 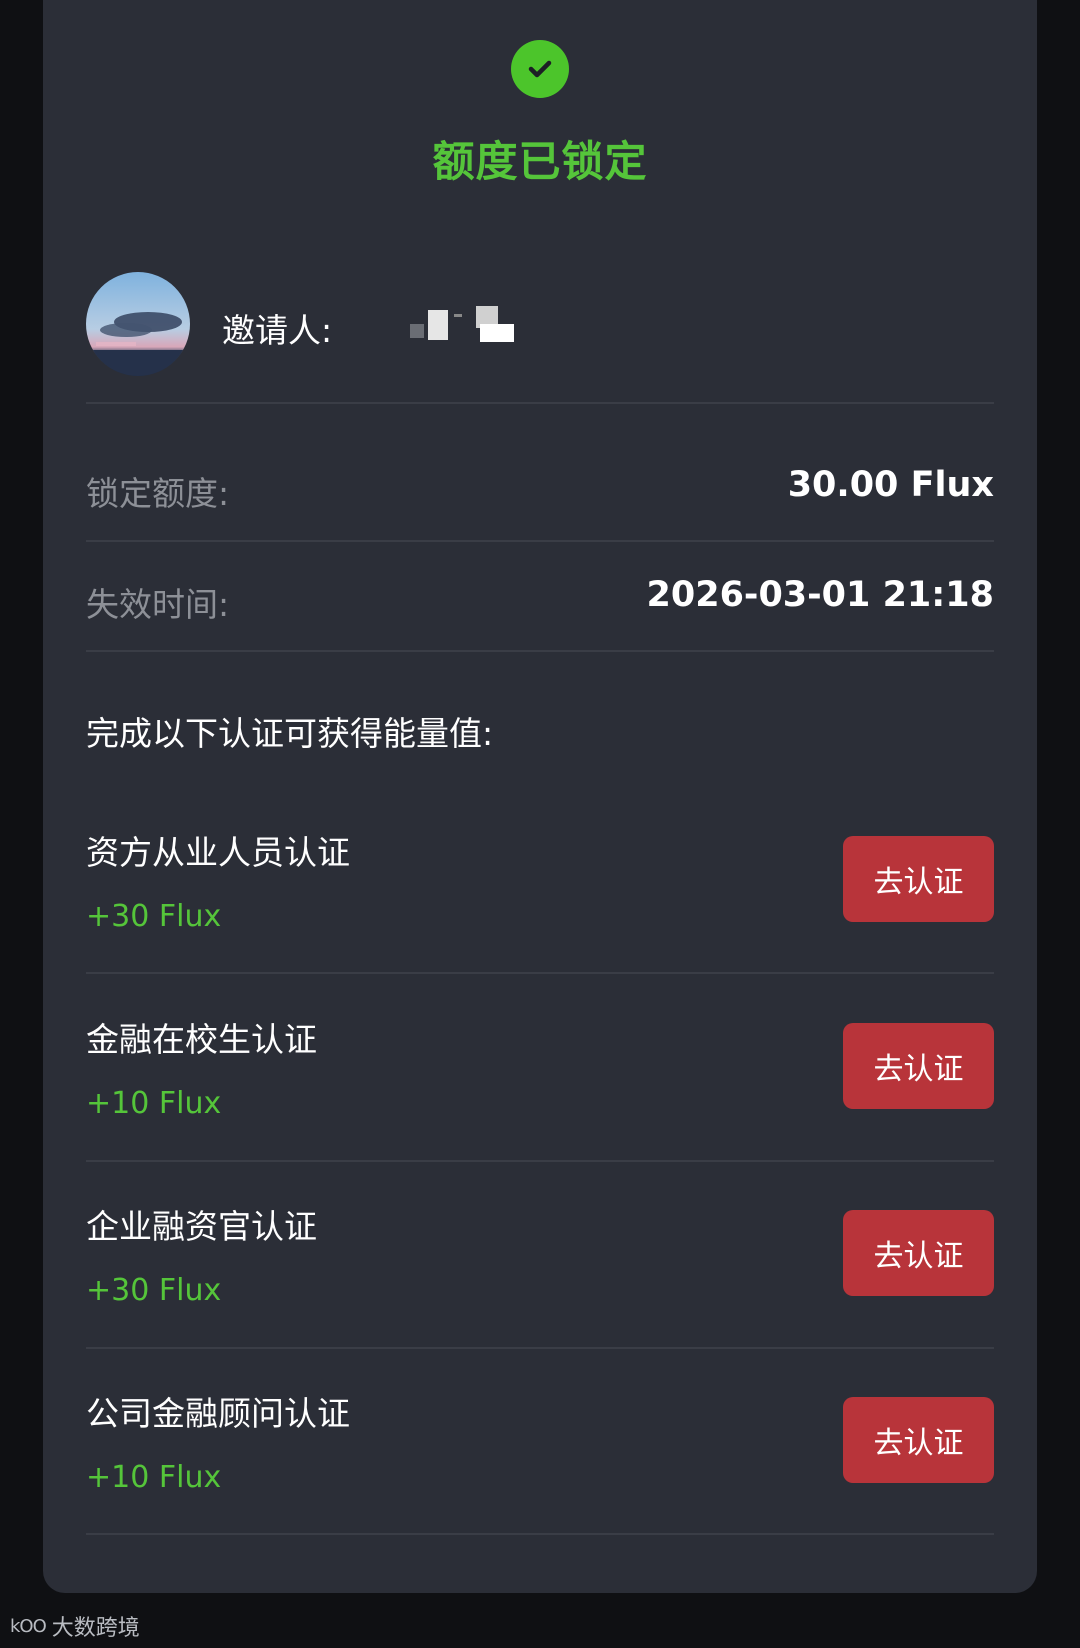 What do you see at coordinates (890, 485) in the screenshot?
I see `locked-amount-value: 30.00 Flux` at bounding box center [890, 485].